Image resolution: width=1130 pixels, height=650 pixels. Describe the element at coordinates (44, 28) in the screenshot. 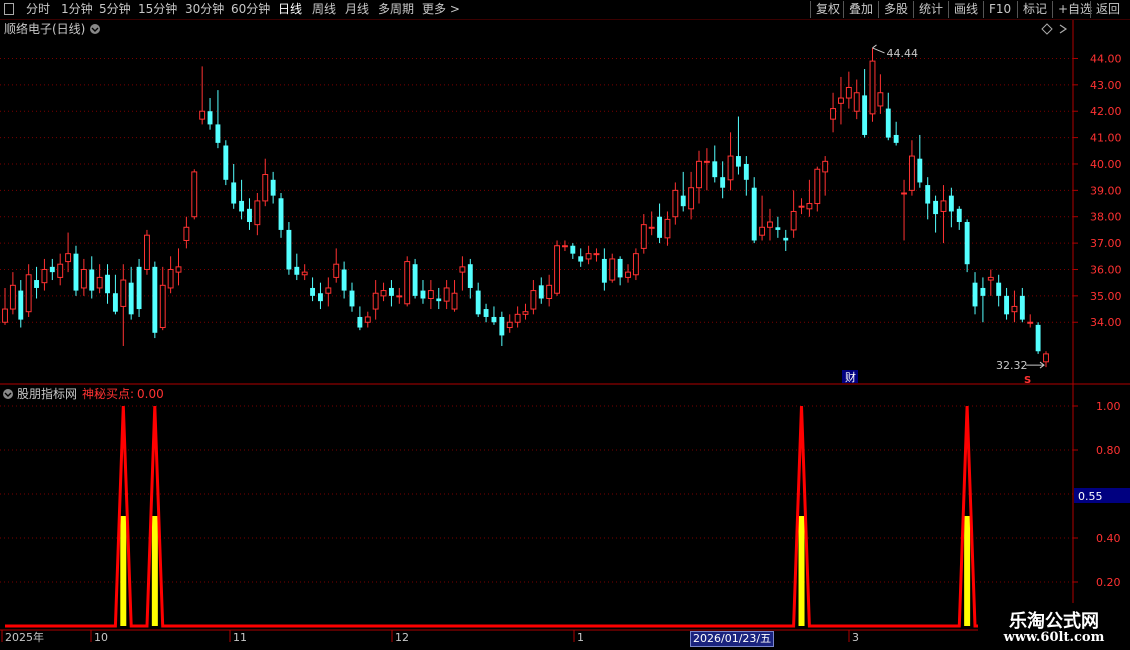

I see `stock-title: 顺络电子(日线)` at that location.